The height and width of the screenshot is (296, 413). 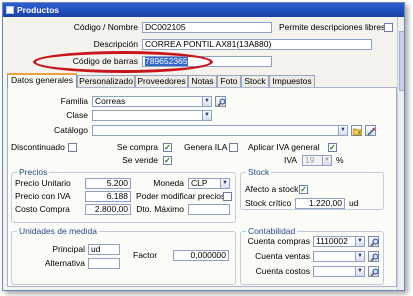 What do you see at coordinates (168, 183) in the screenshot?
I see `currency-label: Moneda` at bounding box center [168, 183].